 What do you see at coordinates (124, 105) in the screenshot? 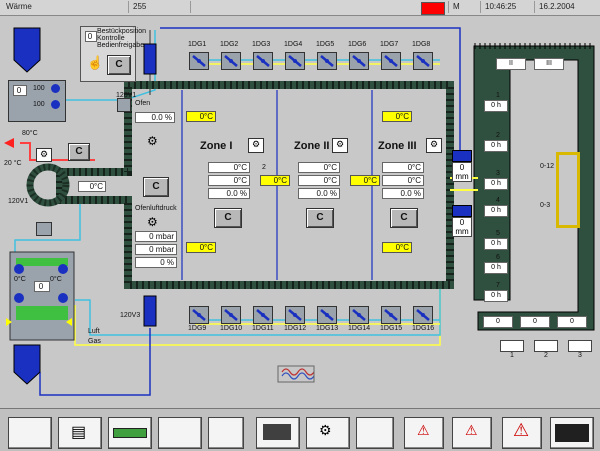
I see `loader-damper-icon` at bounding box center [124, 105].